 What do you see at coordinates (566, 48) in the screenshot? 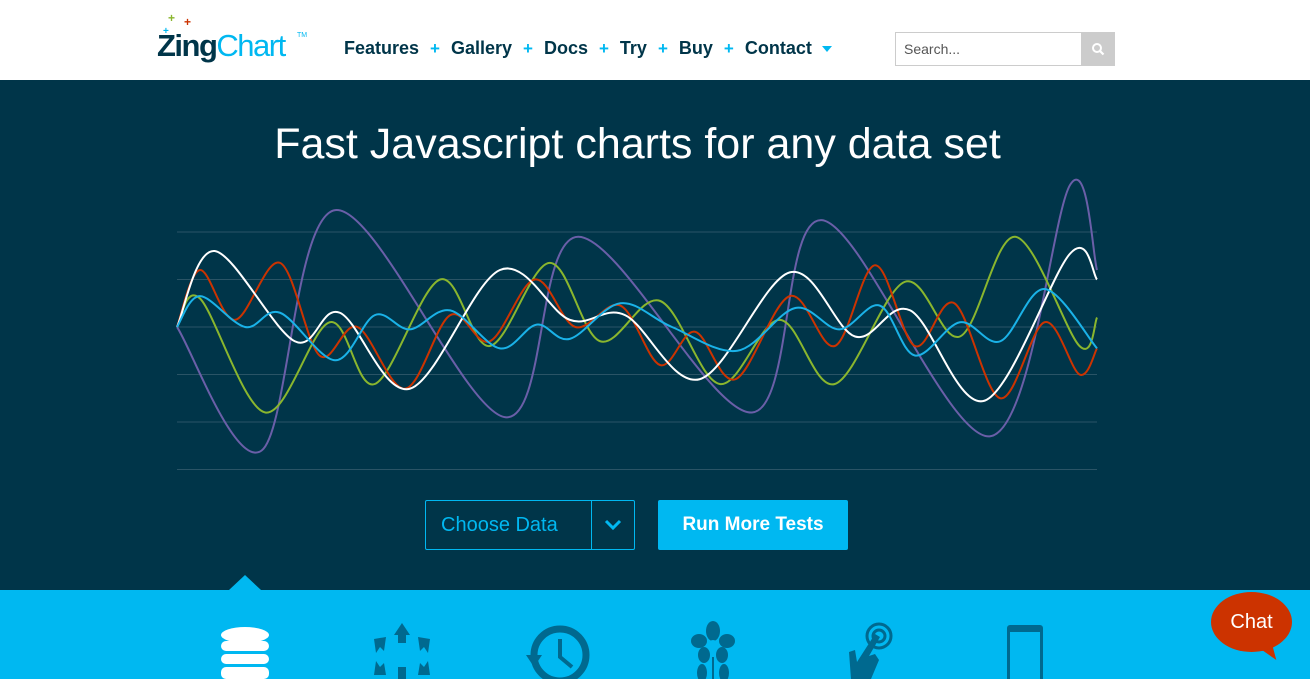
I see `nav-docs: Docs` at bounding box center [566, 48].